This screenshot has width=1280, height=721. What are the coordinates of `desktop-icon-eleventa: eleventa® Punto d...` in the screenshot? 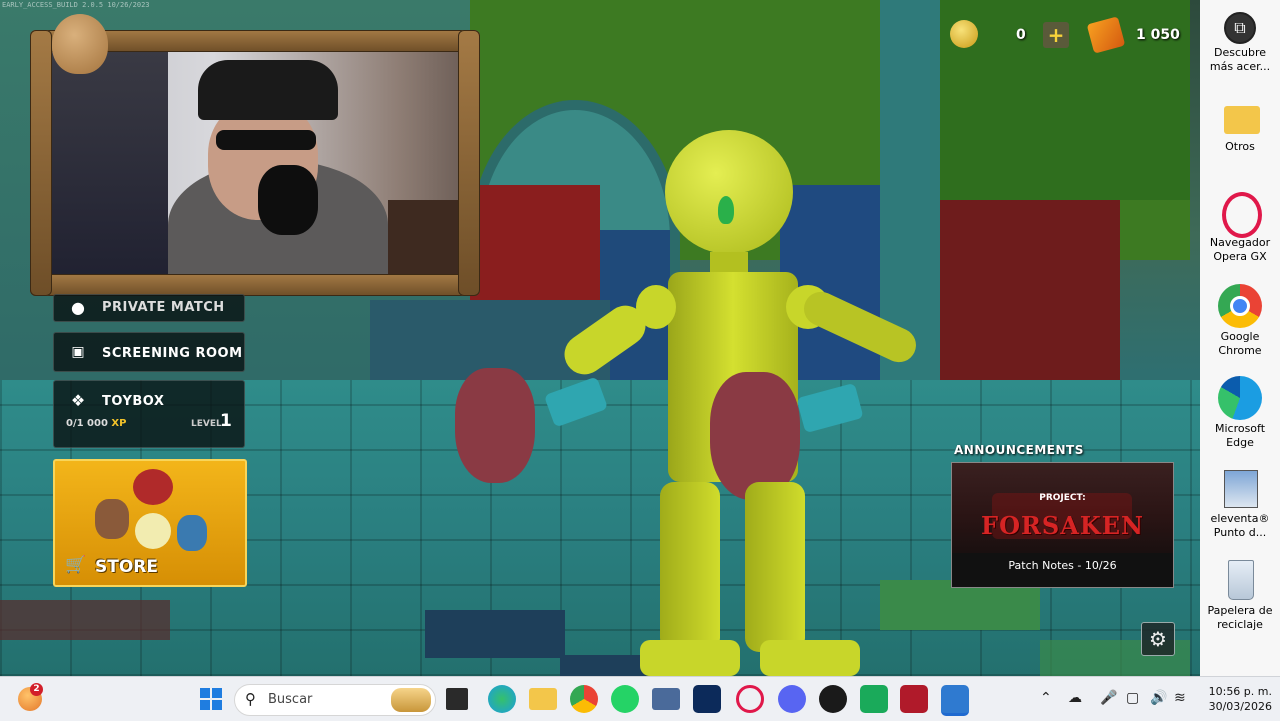 It's located at (1240, 503).